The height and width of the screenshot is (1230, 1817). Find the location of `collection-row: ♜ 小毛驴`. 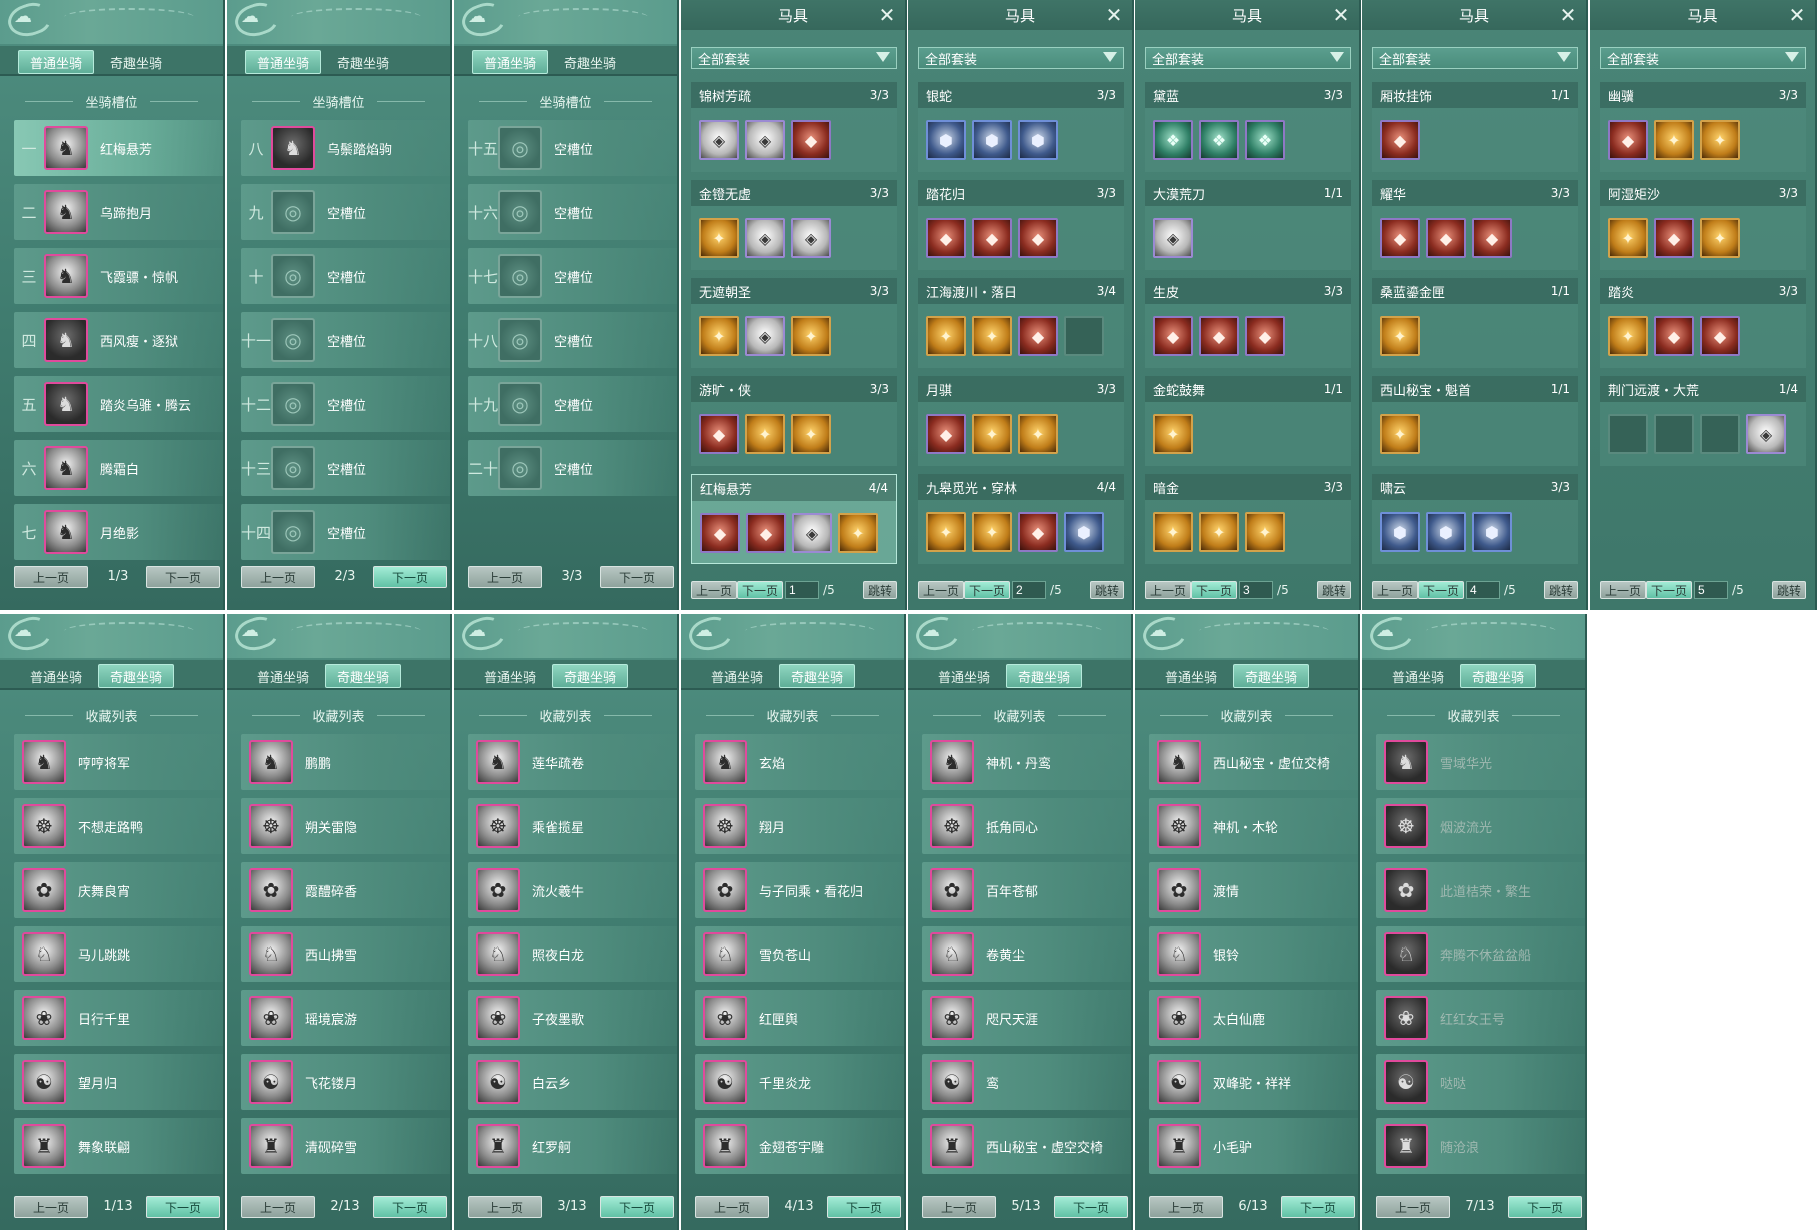

collection-row: ♜ 小毛驴 is located at coordinates (1253, 1146).